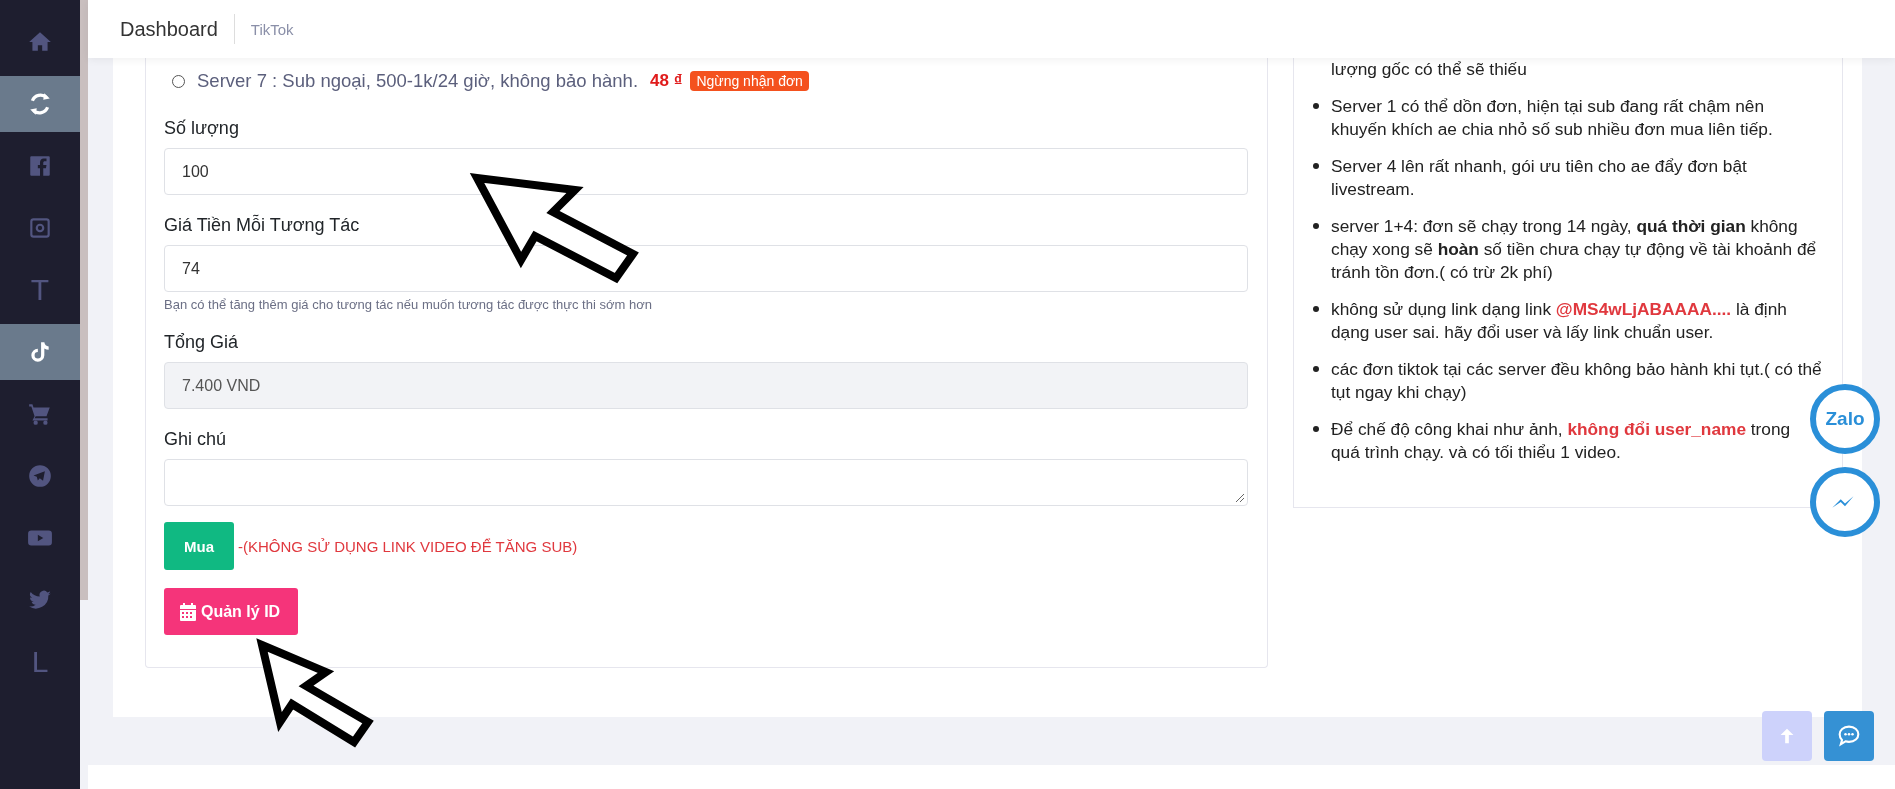  I want to click on server-option-label: Server 7 : Sub ngoại, 500-1k/24 giờ, không bảo hành., so click(418, 81).